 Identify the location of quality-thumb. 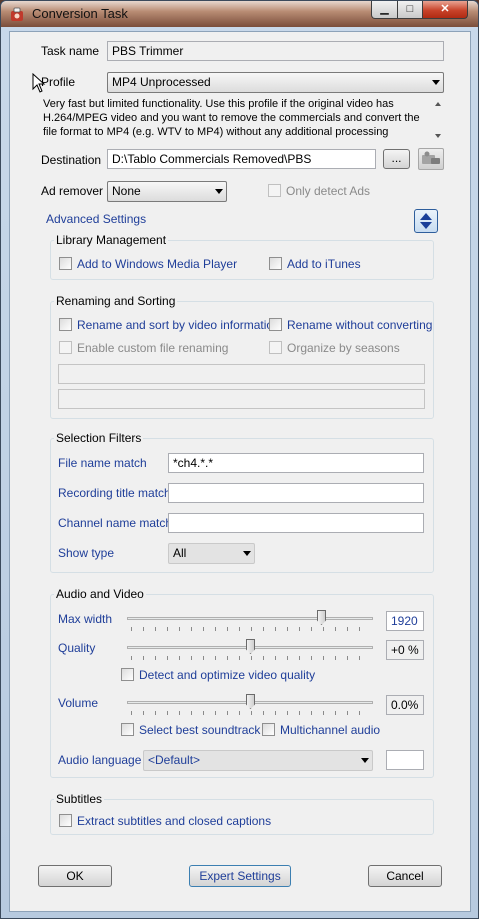
(250, 646).